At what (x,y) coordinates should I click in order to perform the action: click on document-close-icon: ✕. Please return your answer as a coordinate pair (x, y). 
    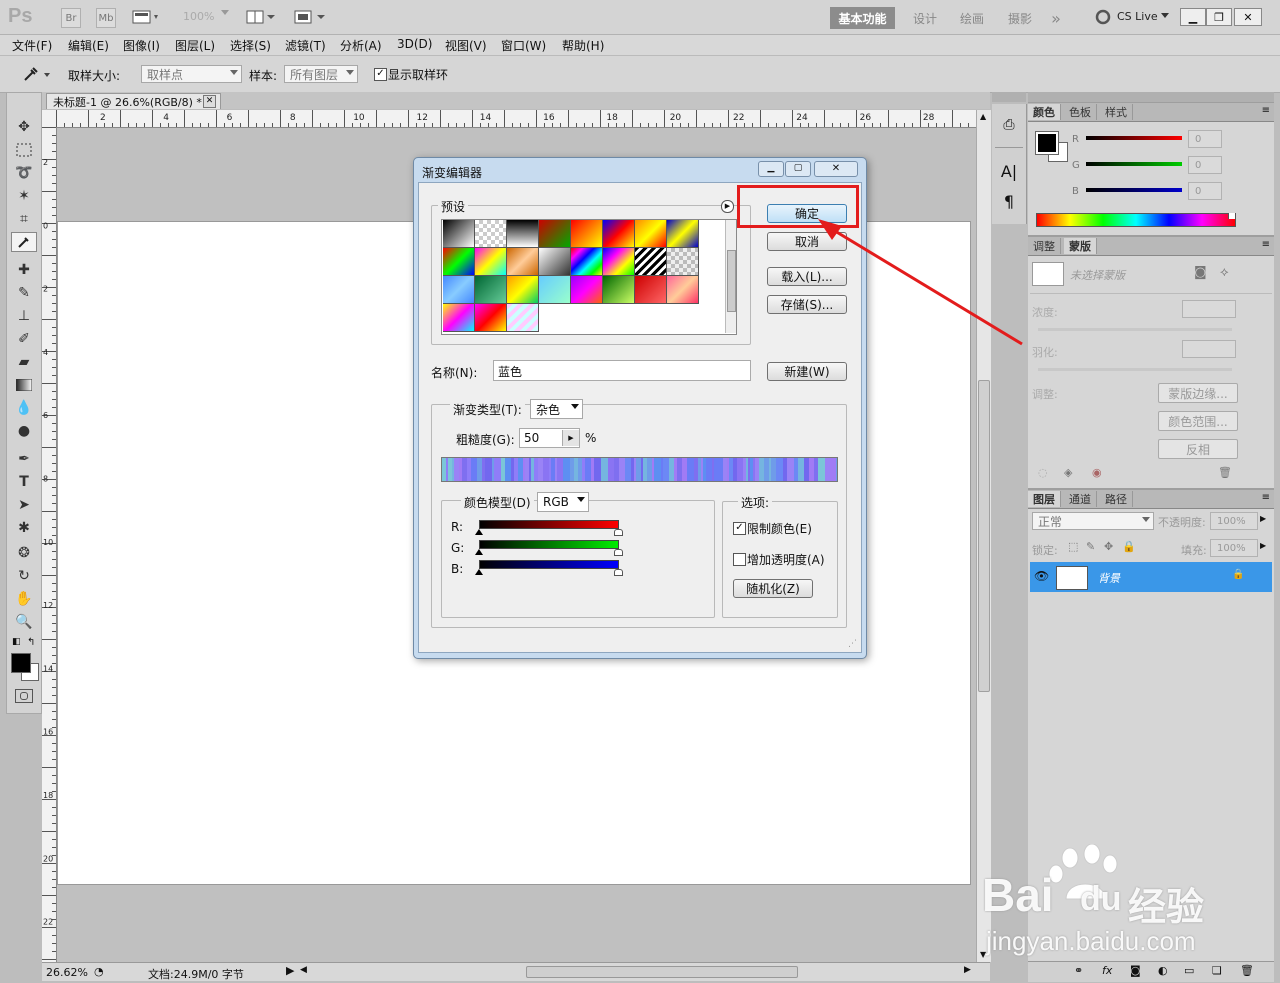
    Looking at the image, I should click on (209, 101).